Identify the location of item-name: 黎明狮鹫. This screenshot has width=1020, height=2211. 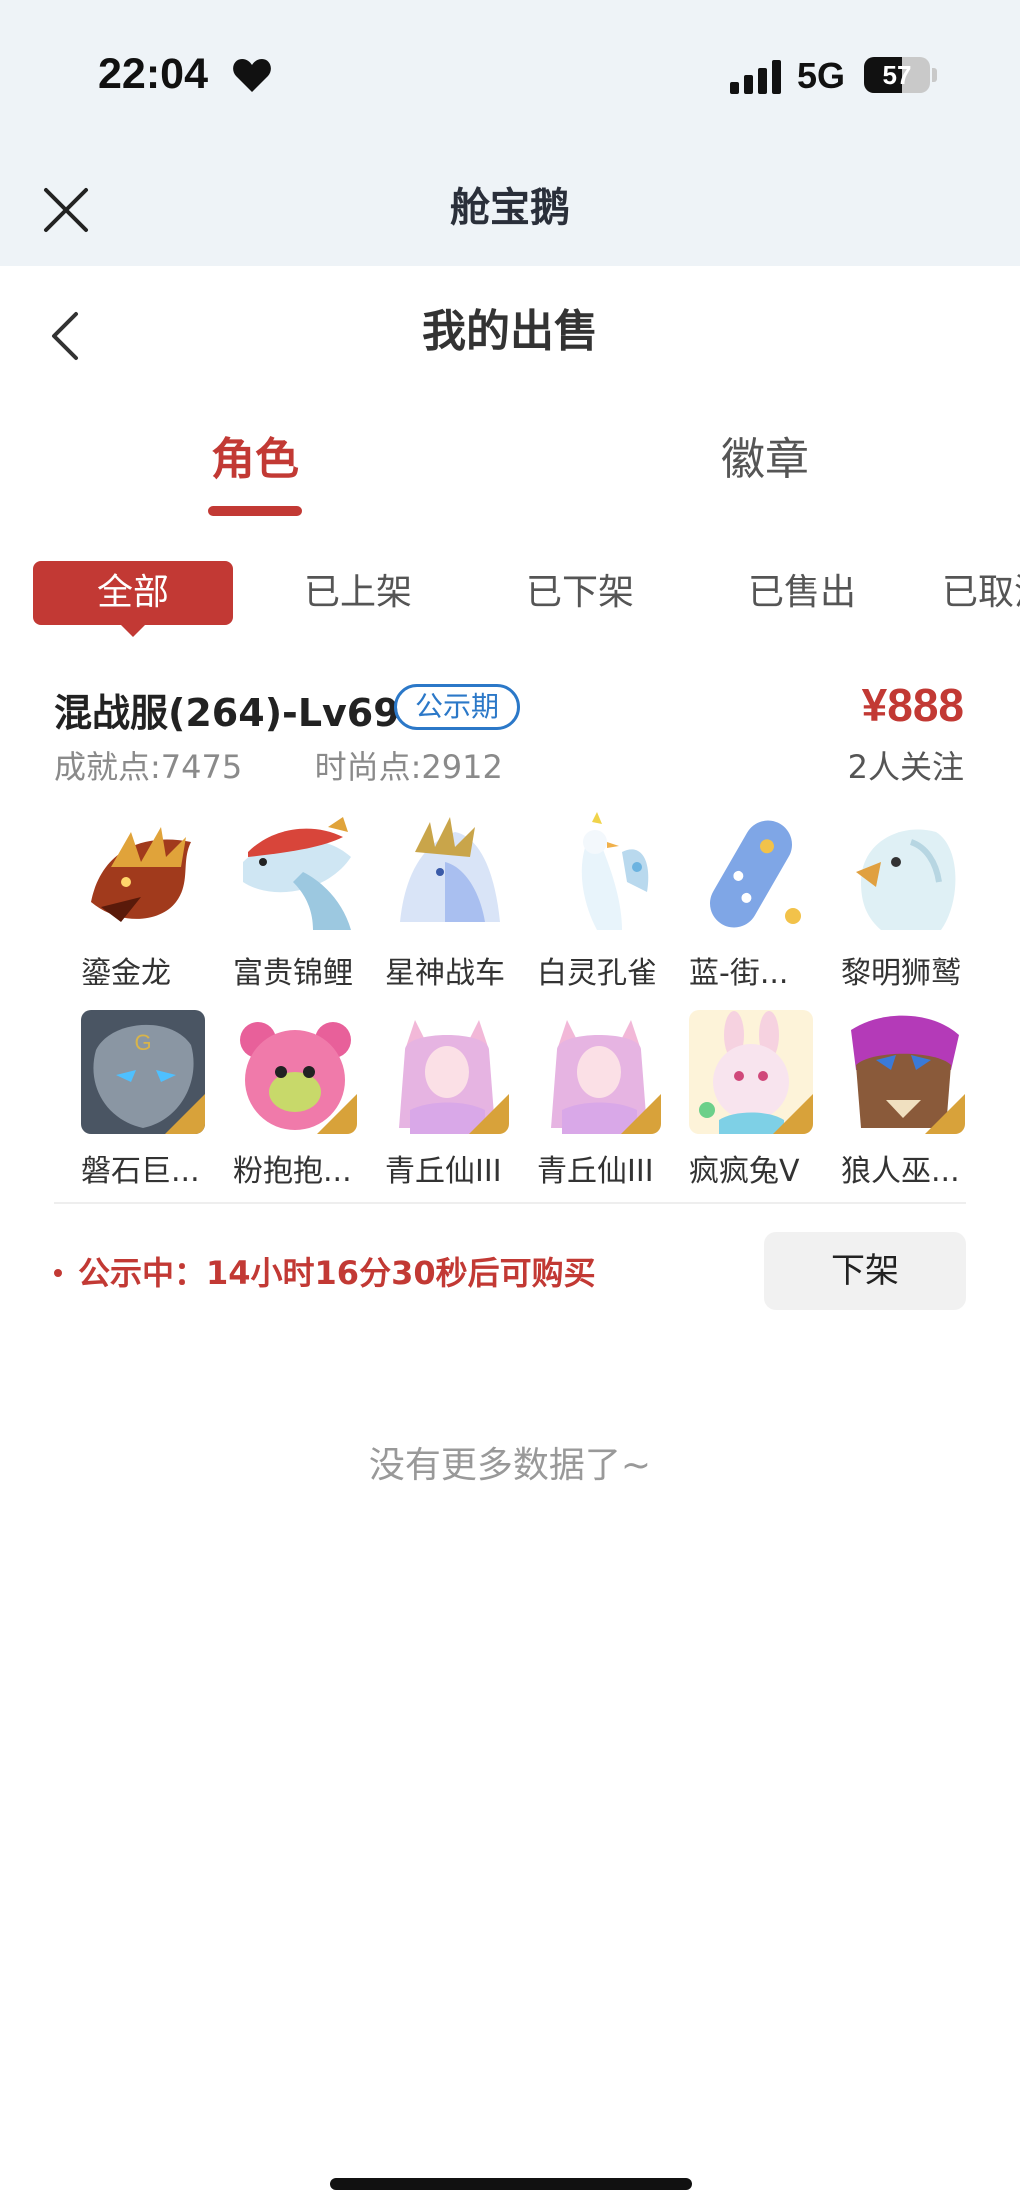
(901, 973).